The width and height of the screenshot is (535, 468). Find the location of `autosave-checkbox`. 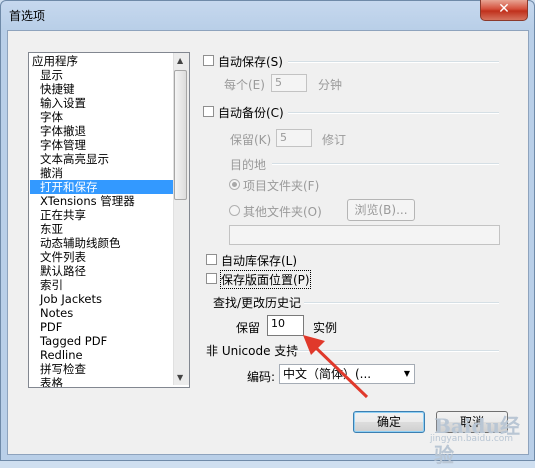

autosave-checkbox is located at coordinates (208, 60).